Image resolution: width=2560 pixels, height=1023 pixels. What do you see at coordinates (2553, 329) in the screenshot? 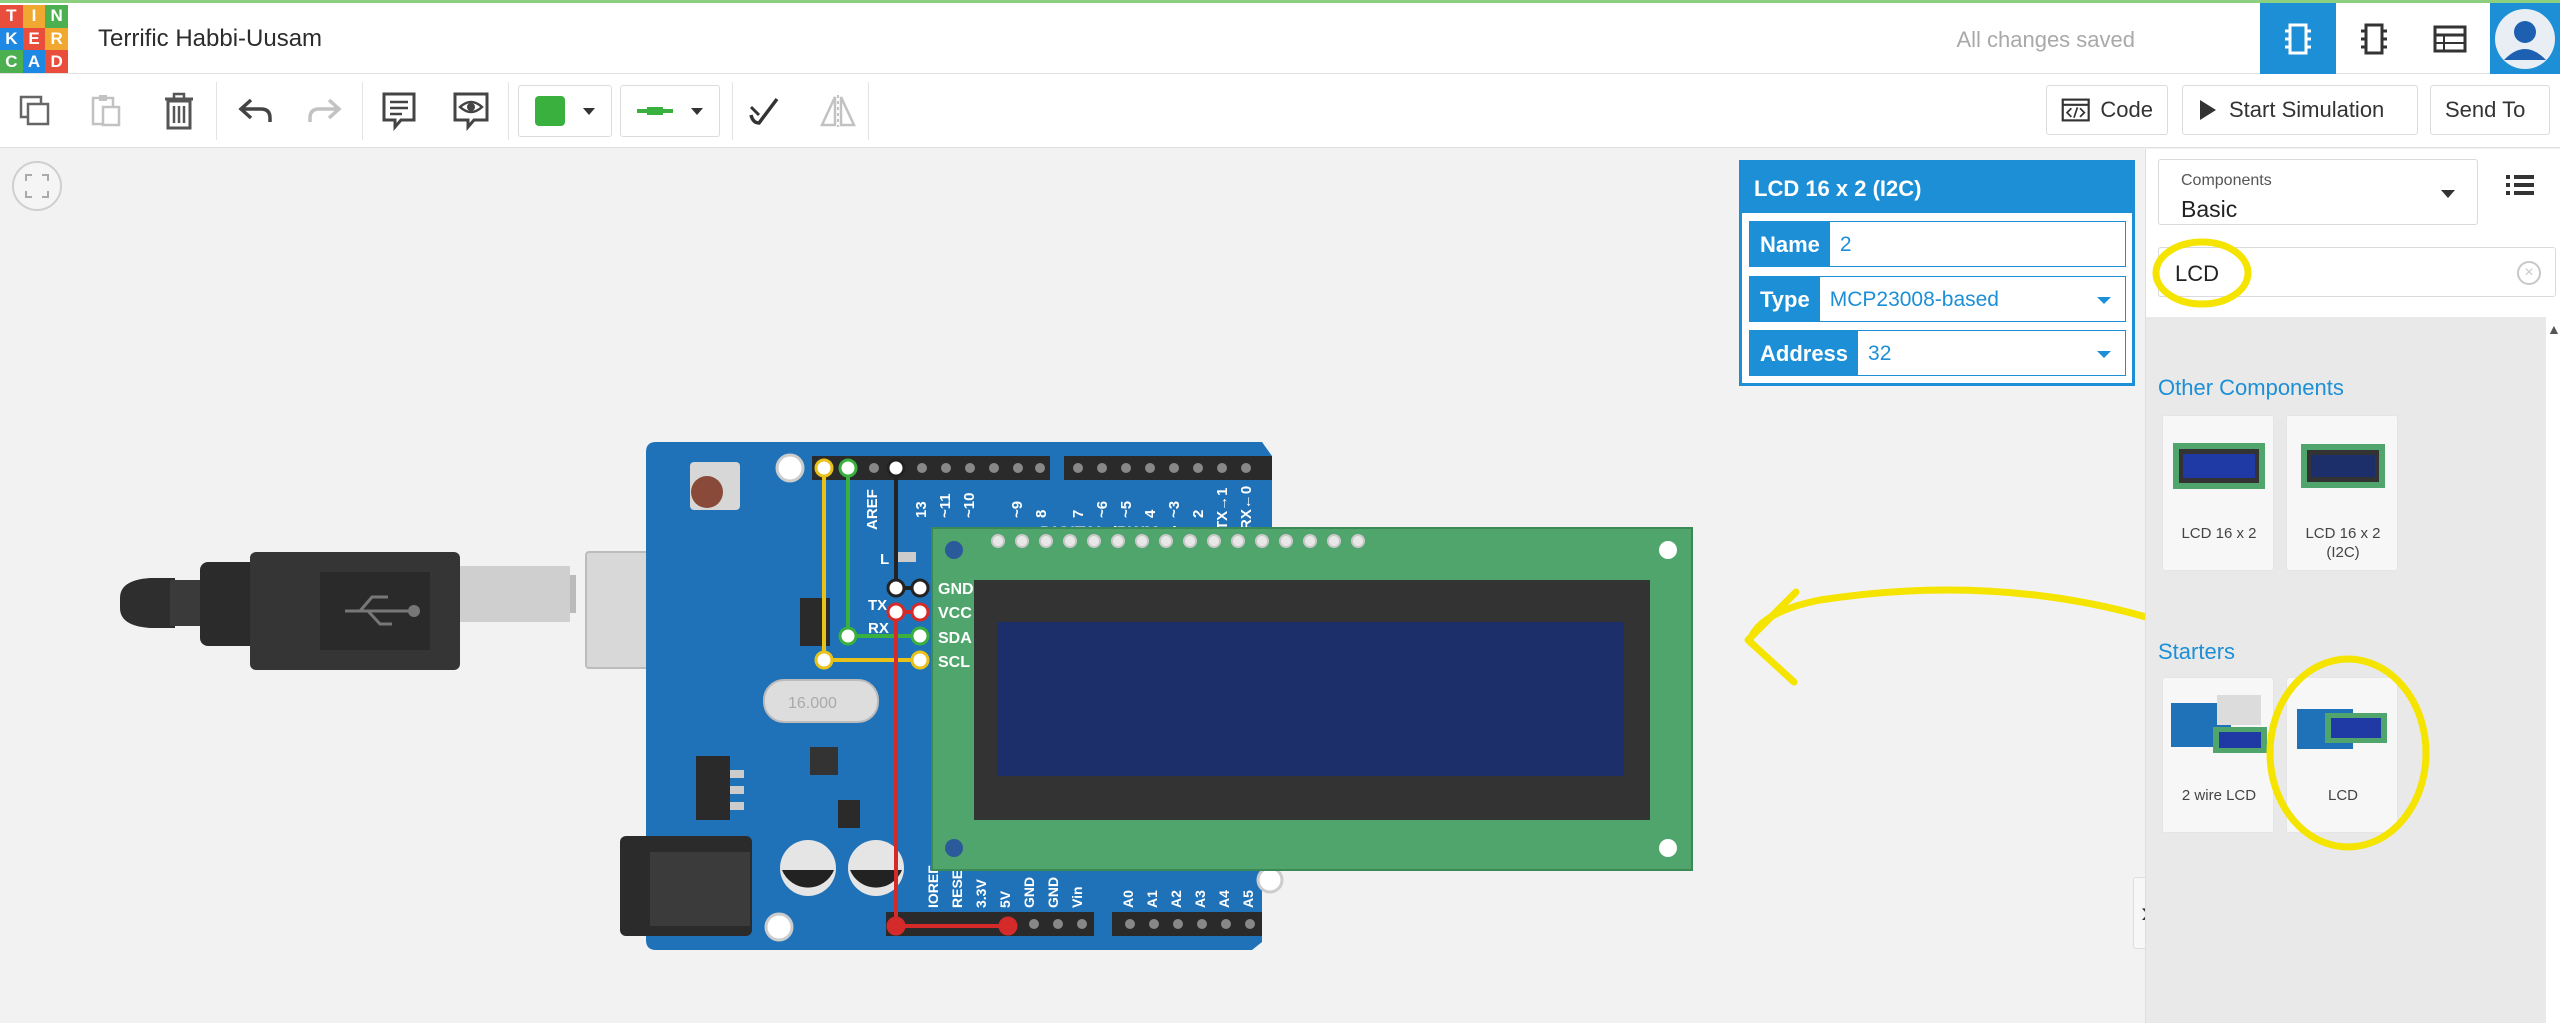
I see `scroll-up-arrow: ▲` at bounding box center [2553, 329].